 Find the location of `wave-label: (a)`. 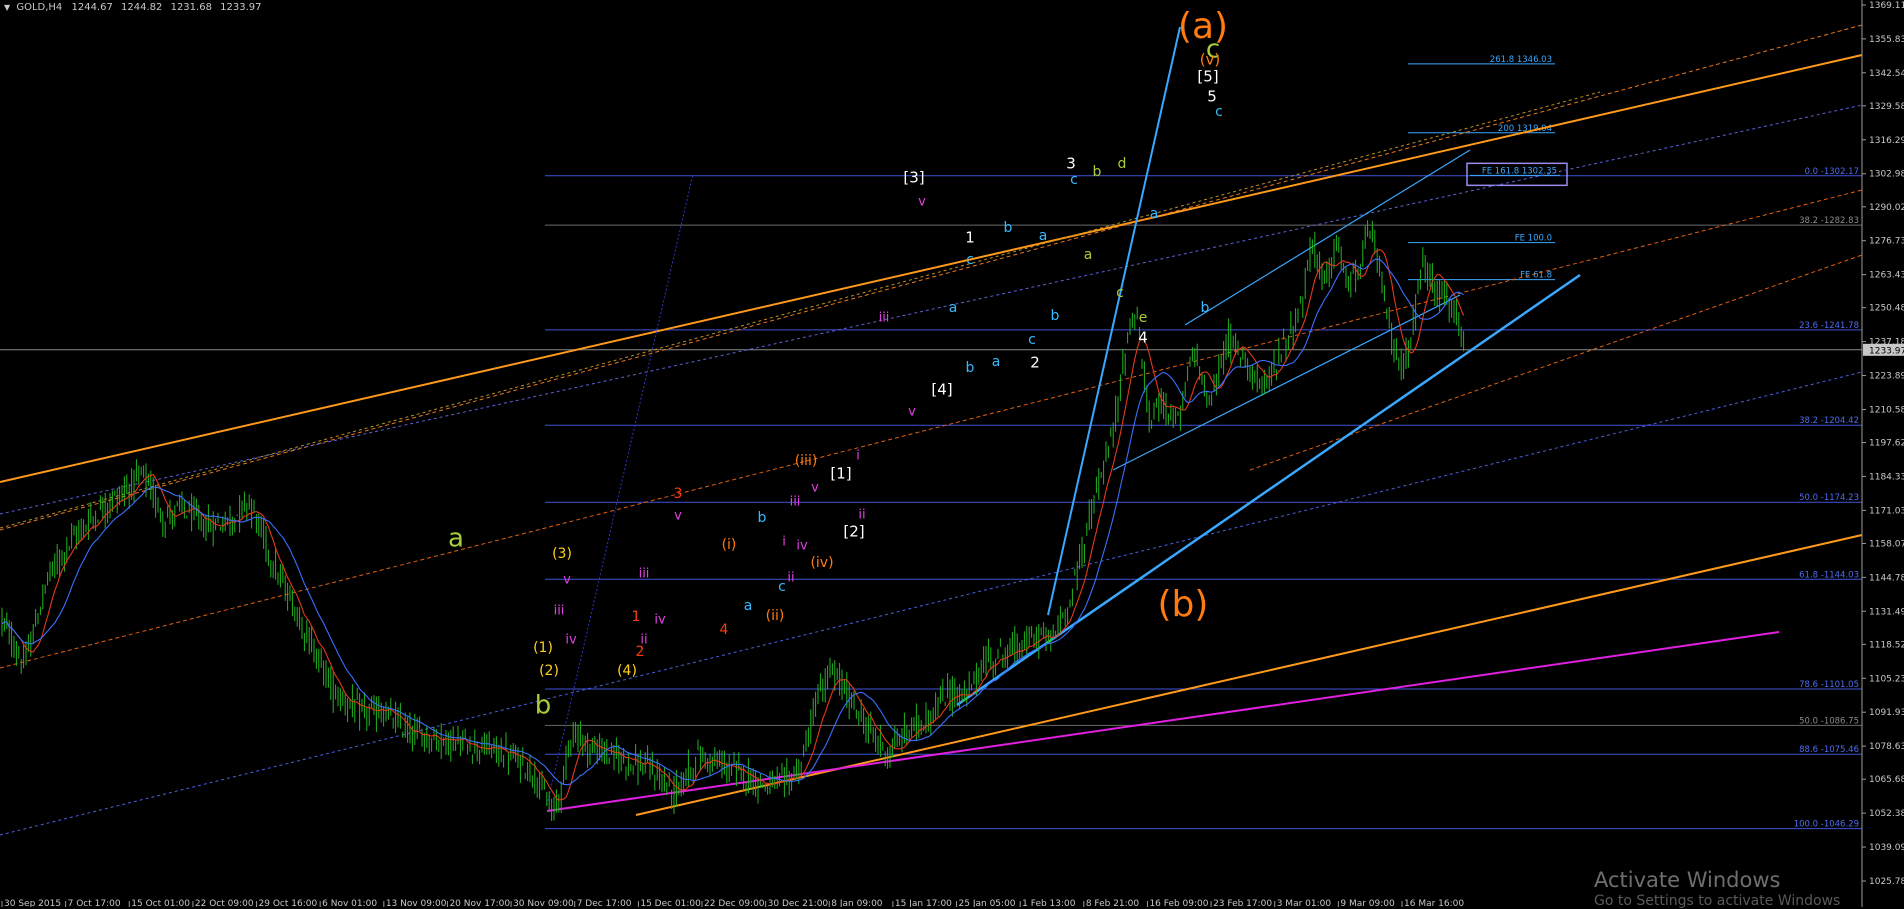

wave-label: (a) is located at coordinates (1203, 26).